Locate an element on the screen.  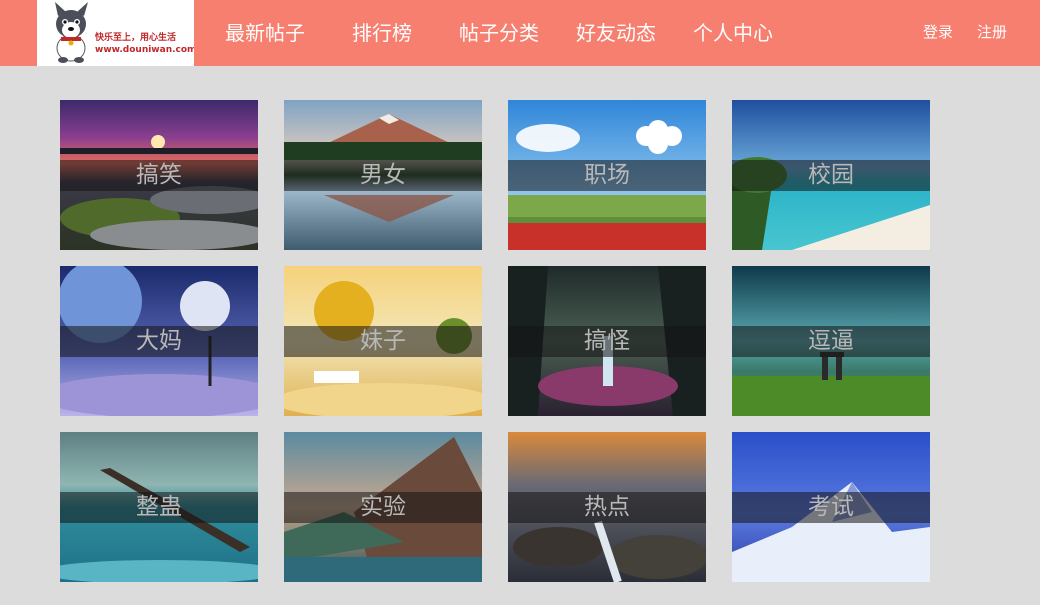
category-tile-xiaoyuan: 校园 is located at coordinates (831, 175).